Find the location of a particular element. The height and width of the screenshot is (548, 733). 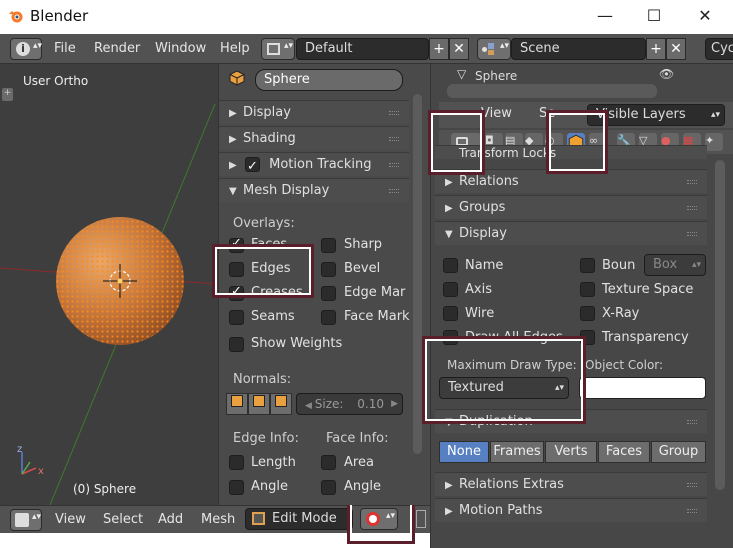

editor-type-3dview-button: ▴▾ is located at coordinates (26, 520).